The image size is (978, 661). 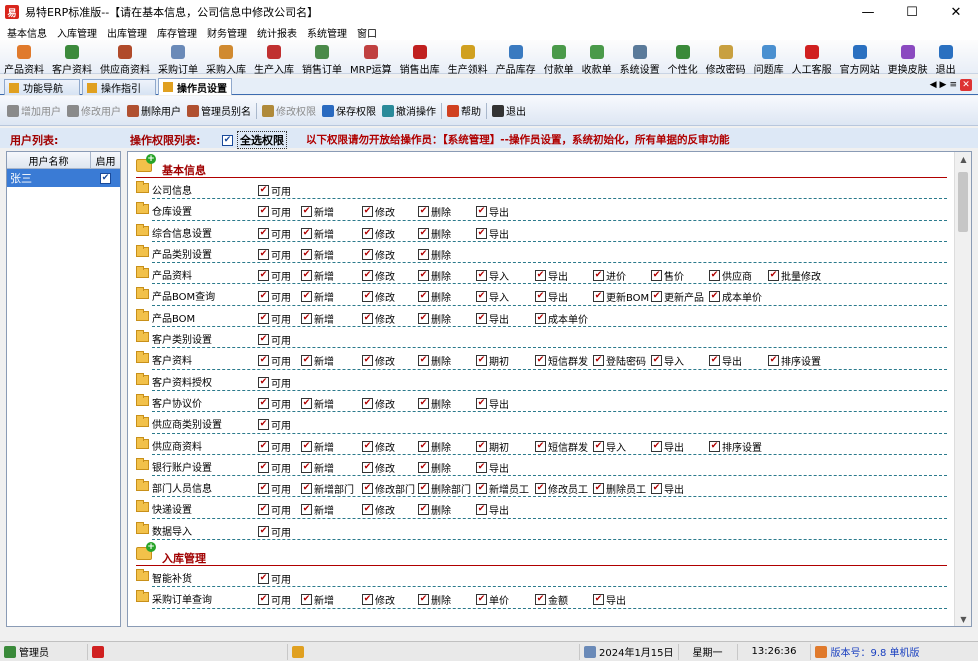 What do you see at coordinates (63, 178) in the screenshot?
I see `user-row: 张三 ✔` at bounding box center [63, 178].